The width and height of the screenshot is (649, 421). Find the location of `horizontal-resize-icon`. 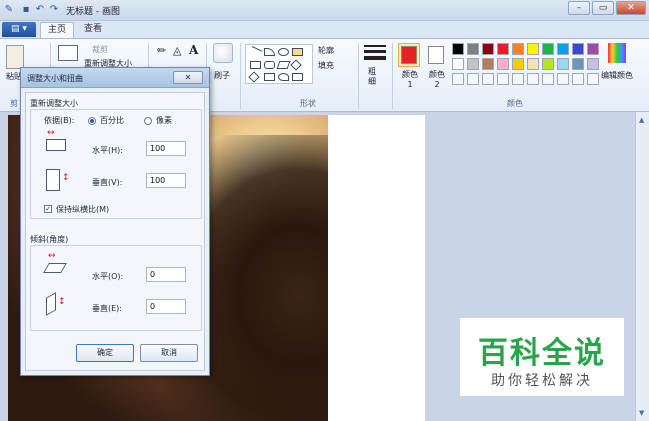

horizontal-resize-icon is located at coordinates (56, 145).